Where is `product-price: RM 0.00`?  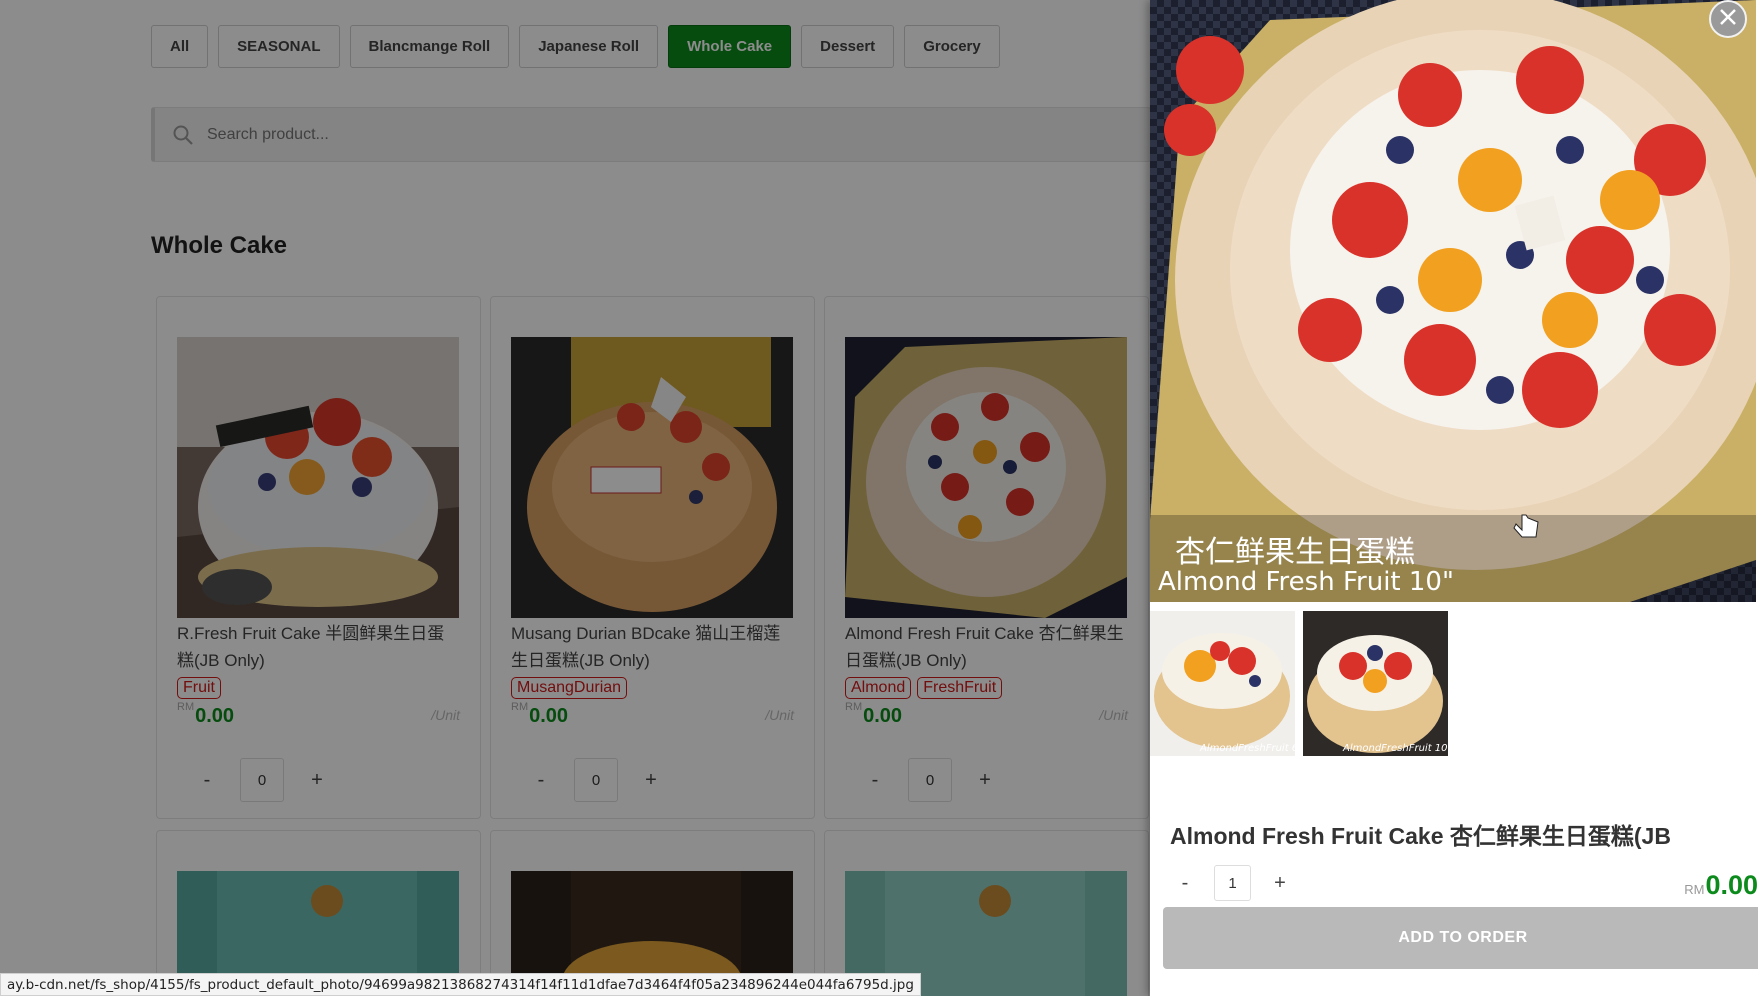
product-price: RM 0.00 is located at coordinates (1721, 883).